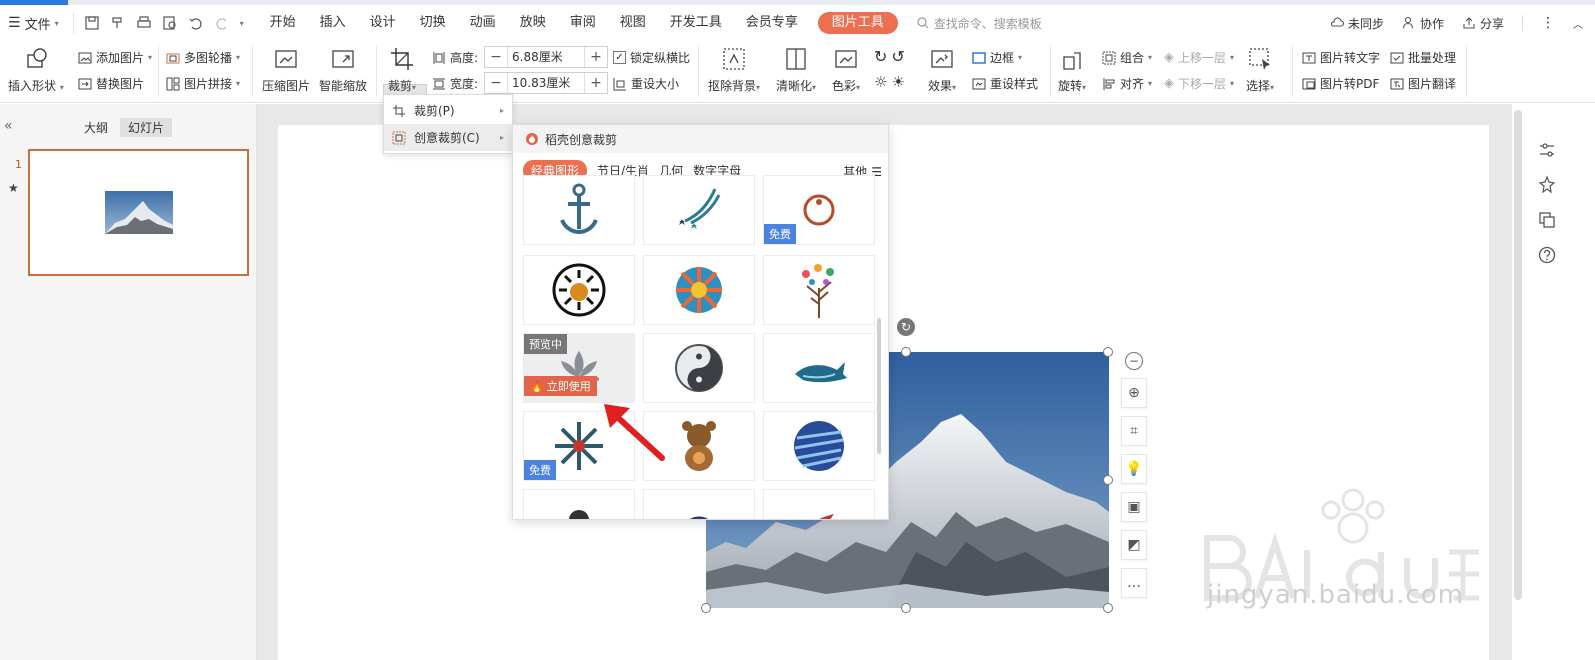 This screenshot has height=660, width=1595. I want to click on crop-button: 裁剪▾, so click(402, 69).